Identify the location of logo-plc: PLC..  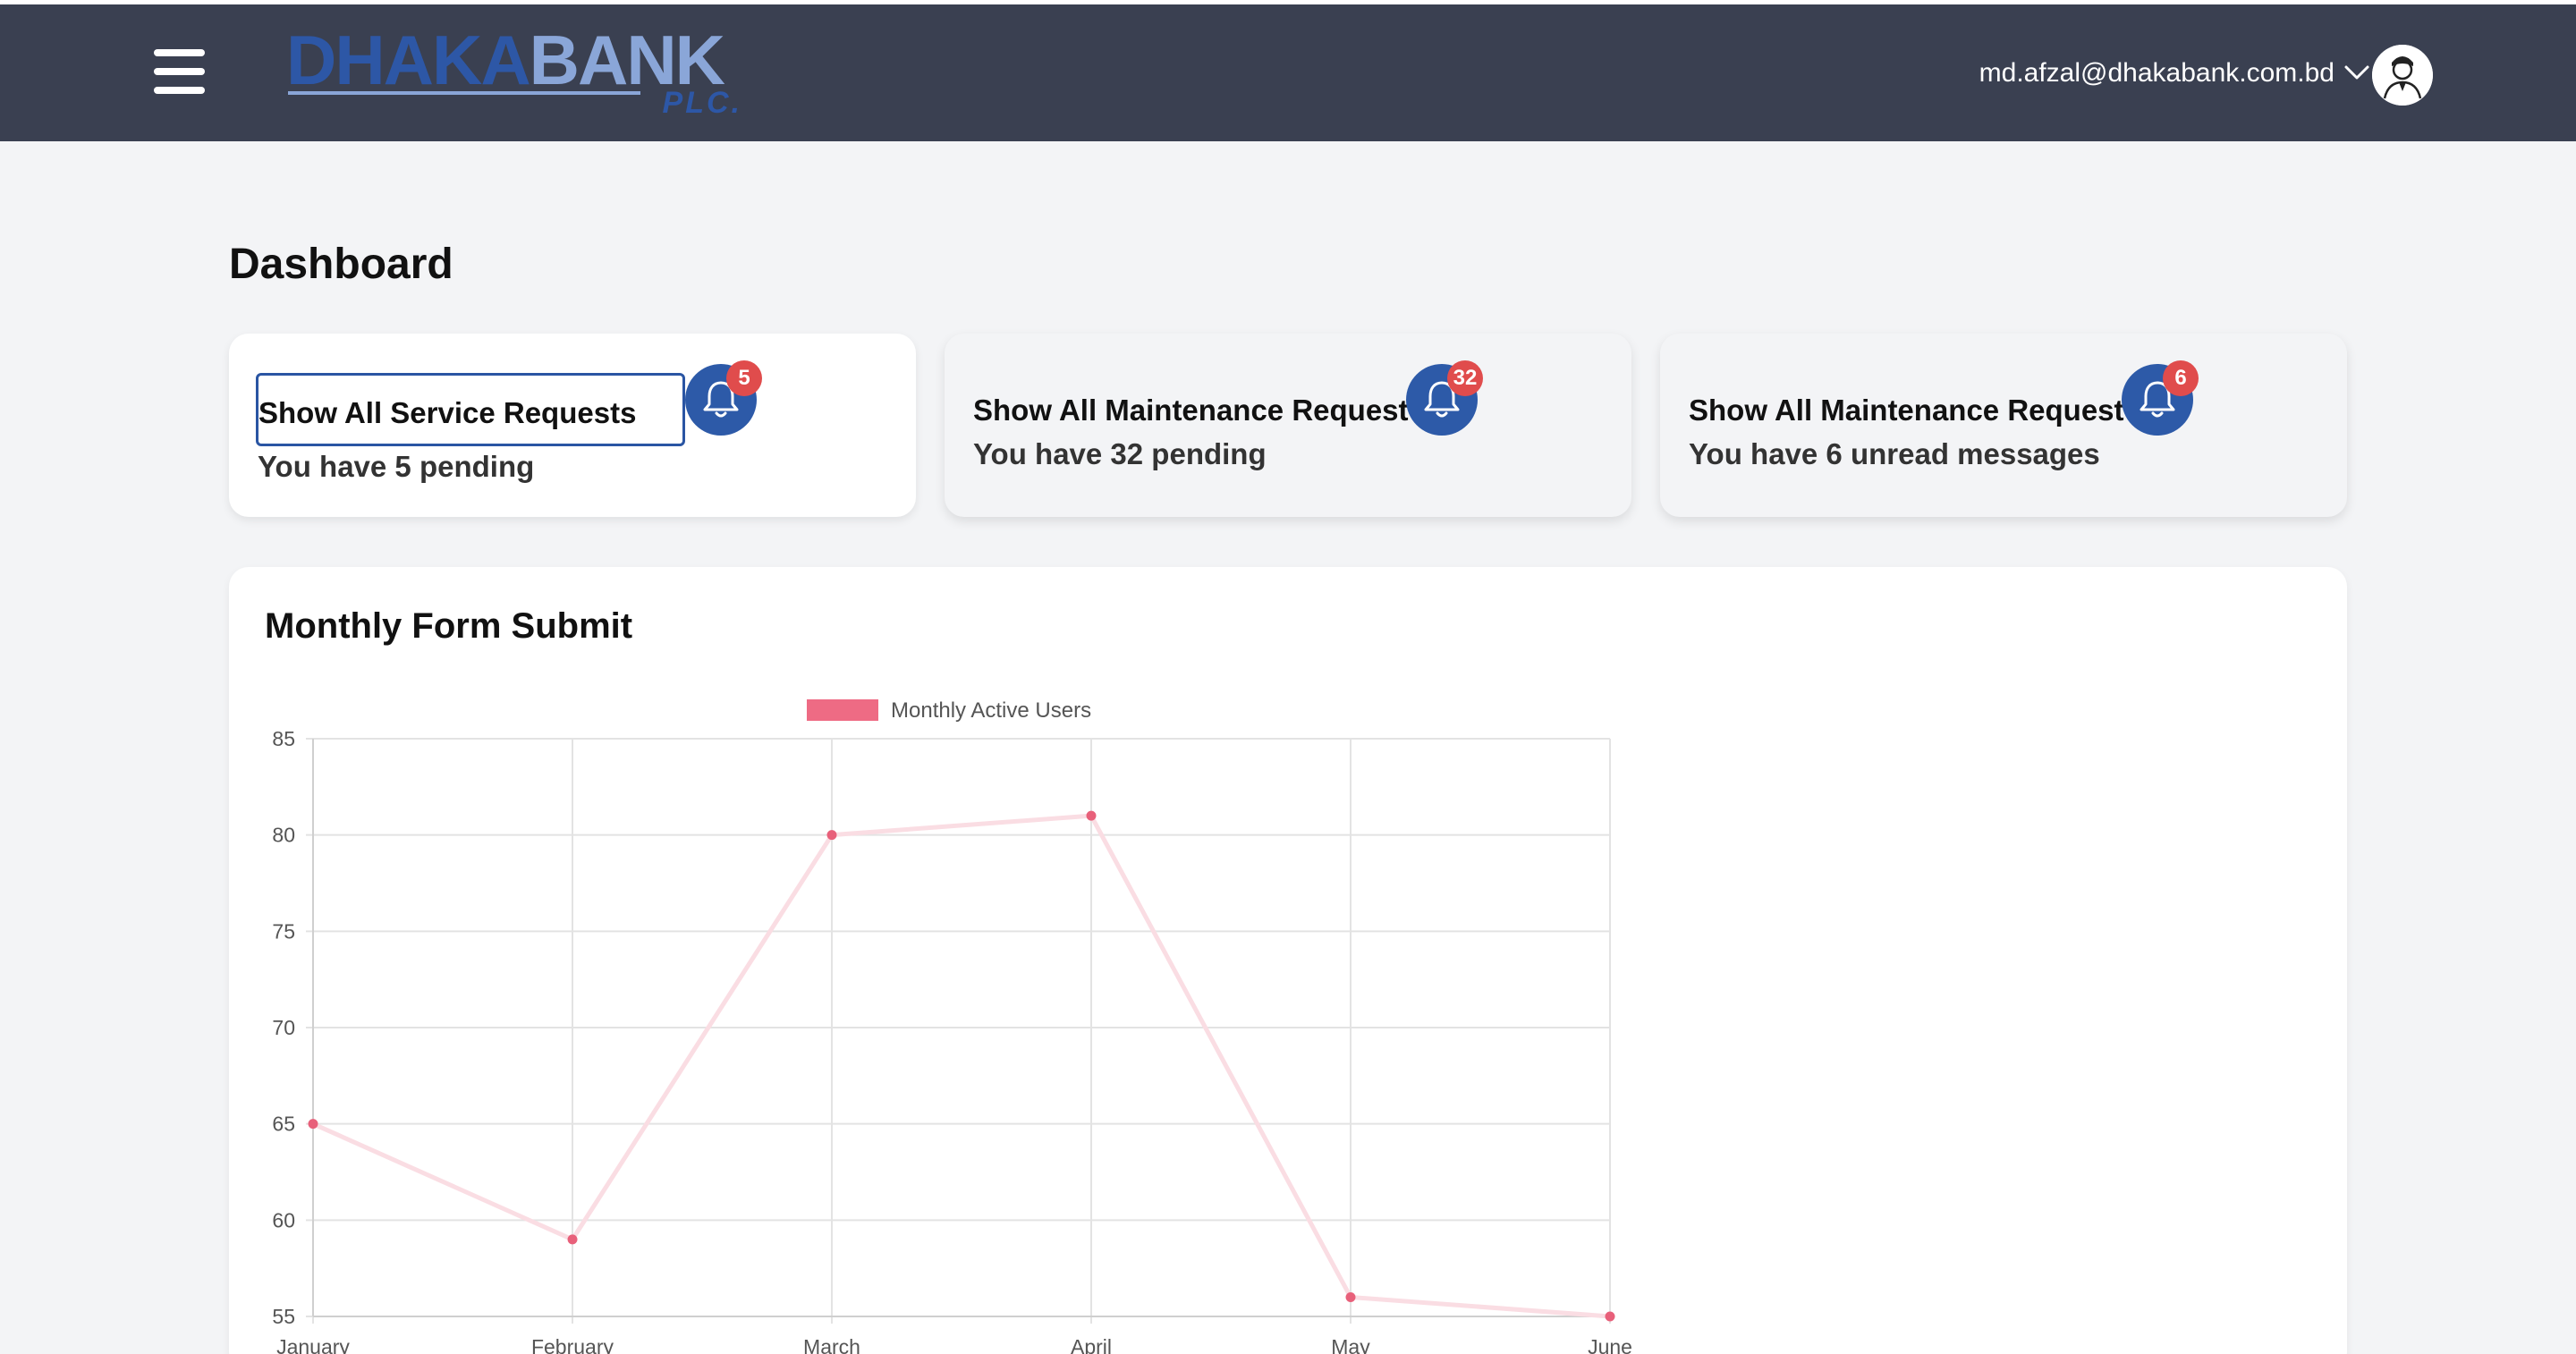
(702, 103).